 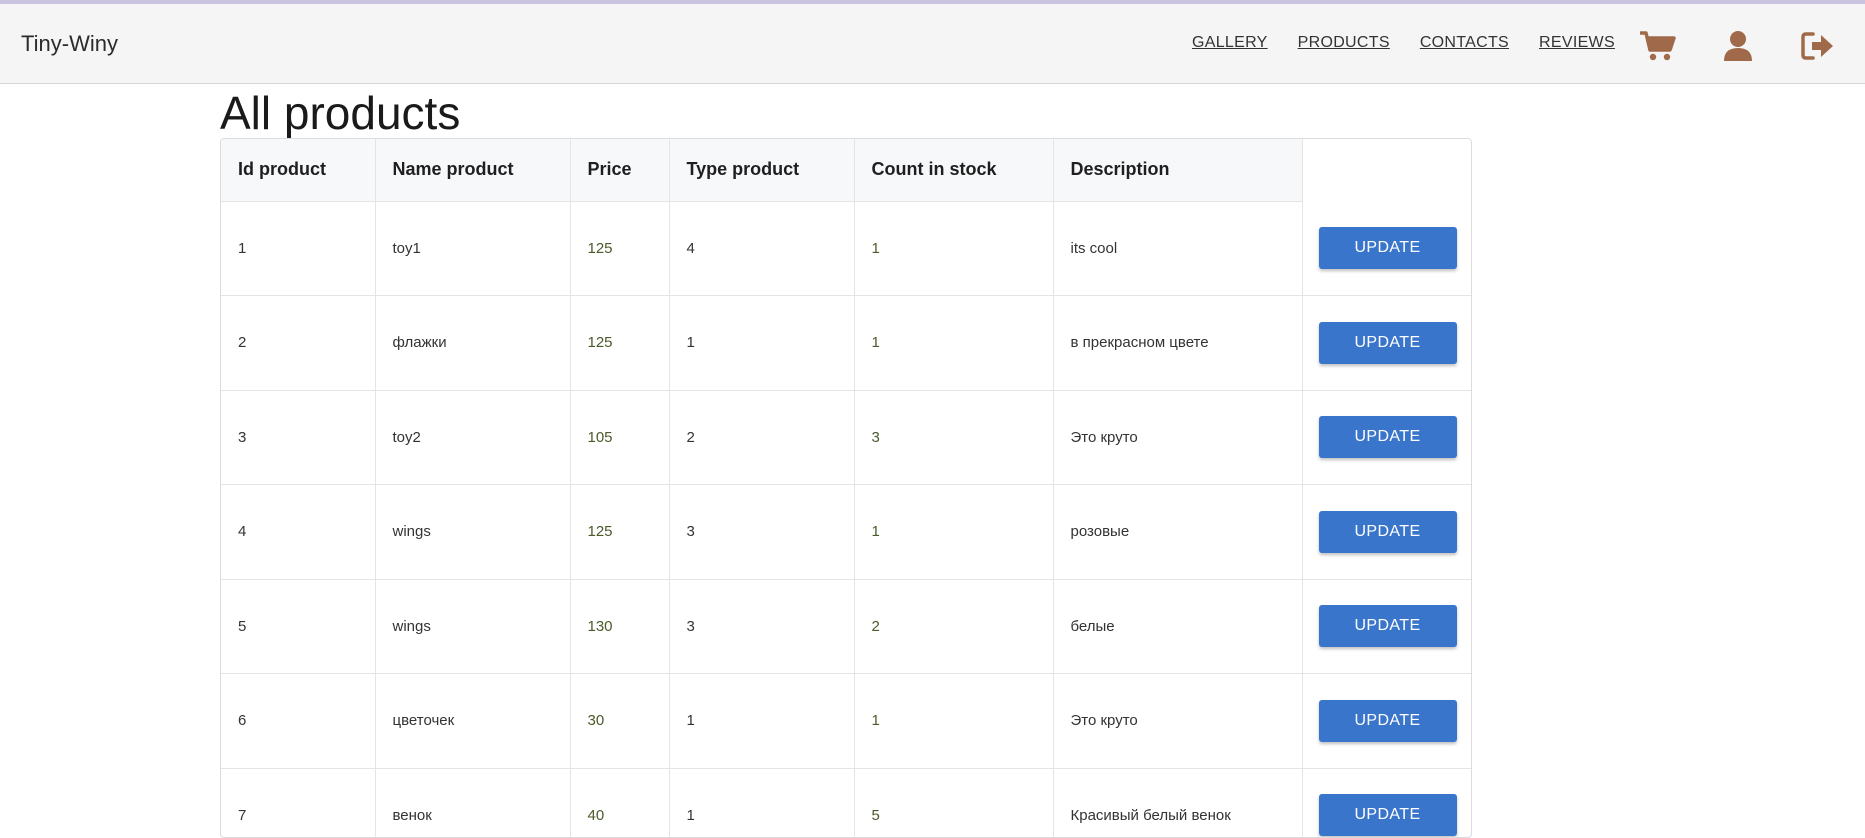 What do you see at coordinates (620, 721) in the screenshot?
I see `cell-price: 30` at bounding box center [620, 721].